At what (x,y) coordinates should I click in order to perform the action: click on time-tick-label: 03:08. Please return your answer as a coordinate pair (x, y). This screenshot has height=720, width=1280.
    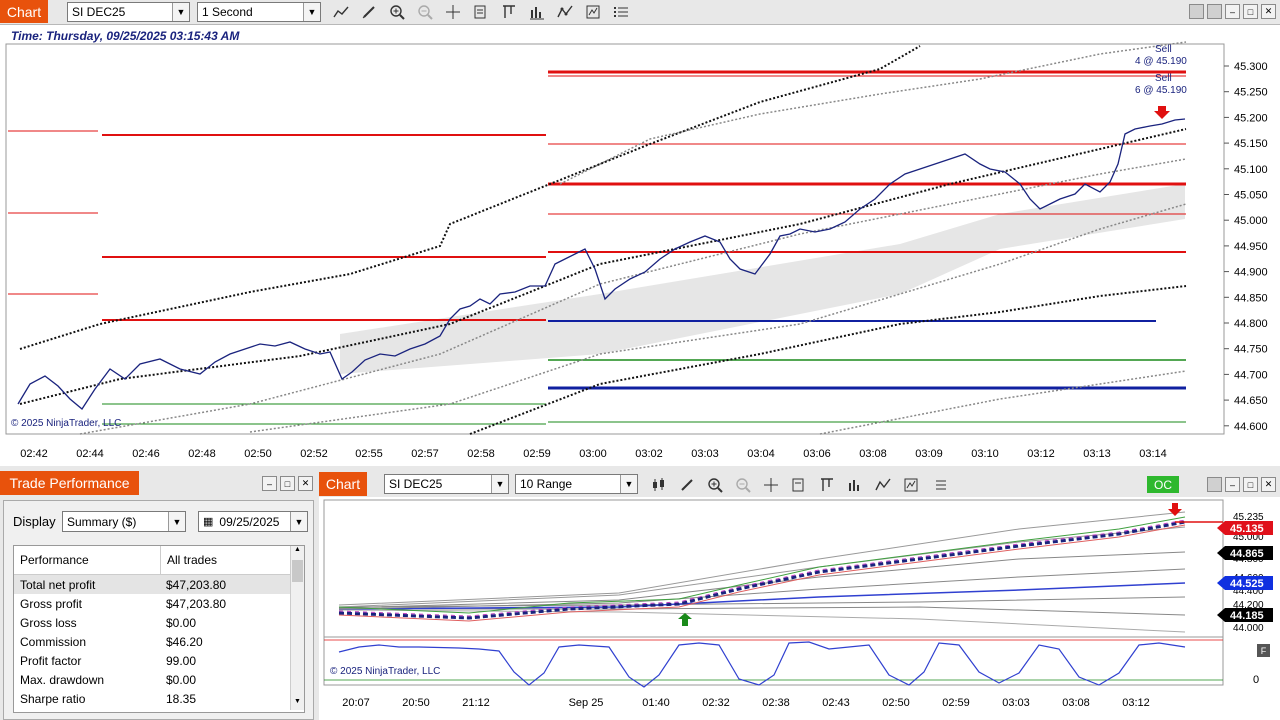
    Looking at the image, I should click on (1076, 703).